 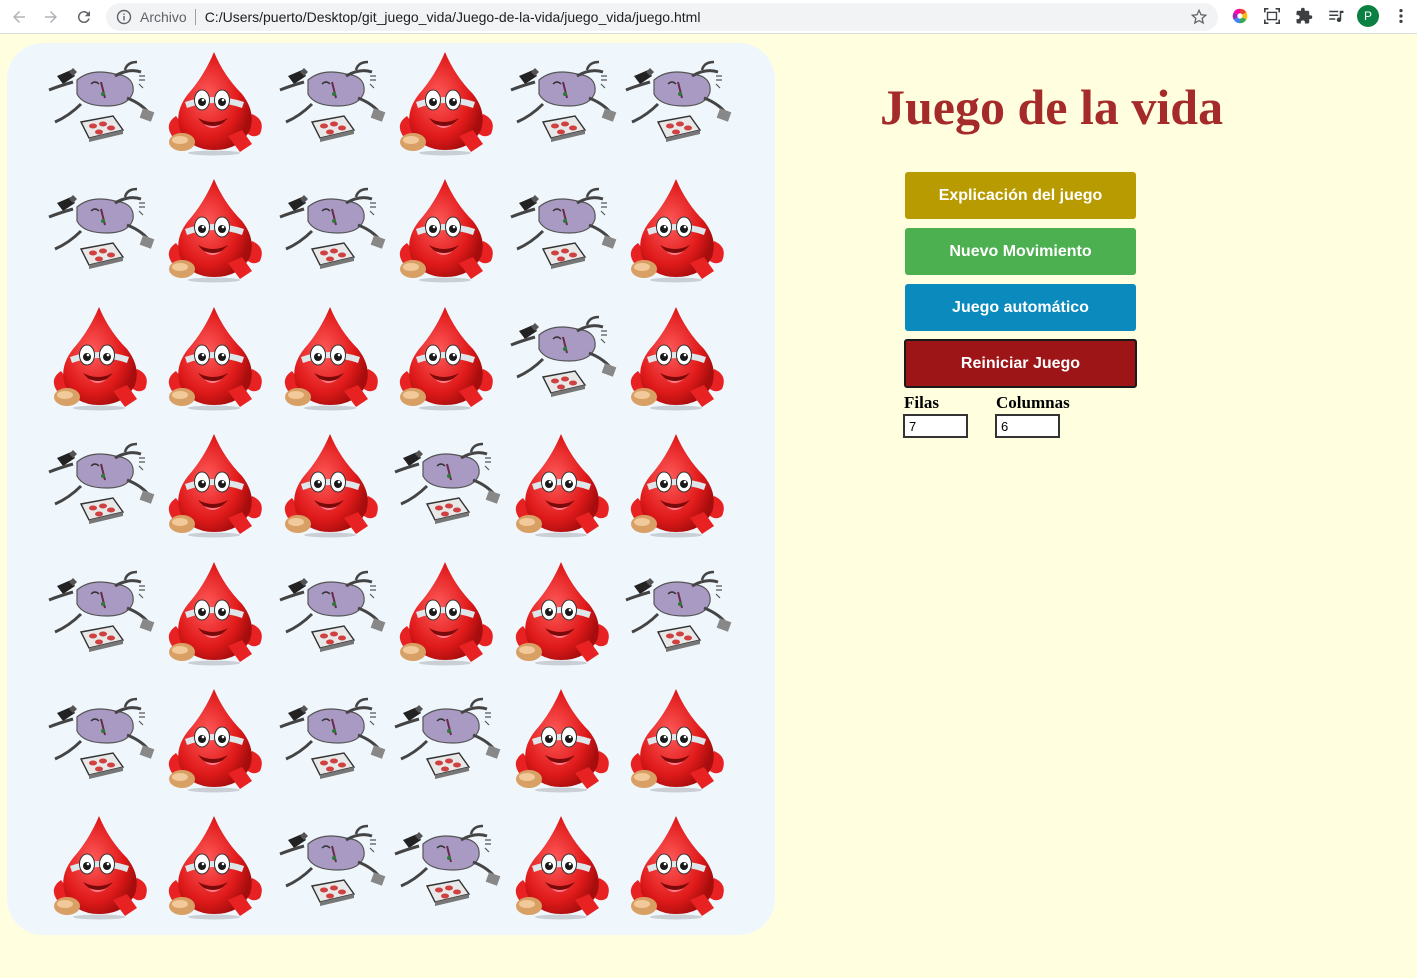 What do you see at coordinates (1199, 17) in the screenshot?
I see `bookmark-star-icon` at bounding box center [1199, 17].